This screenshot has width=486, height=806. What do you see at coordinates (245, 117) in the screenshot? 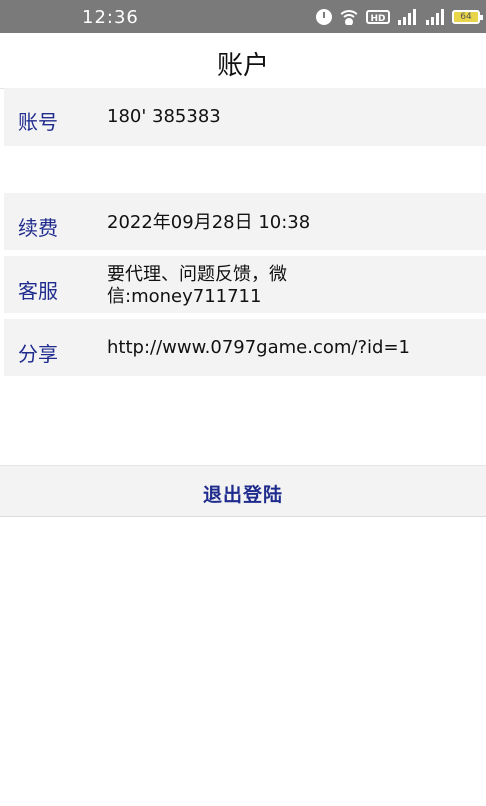
I see `account-row: 账号 180' 385383` at bounding box center [245, 117].